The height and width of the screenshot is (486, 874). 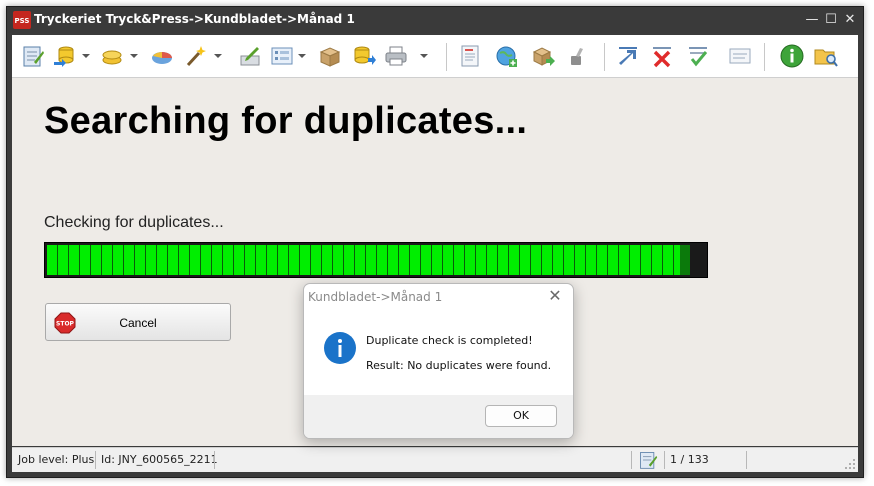 I want to click on close-button: ✕, so click(x=850, y=20).